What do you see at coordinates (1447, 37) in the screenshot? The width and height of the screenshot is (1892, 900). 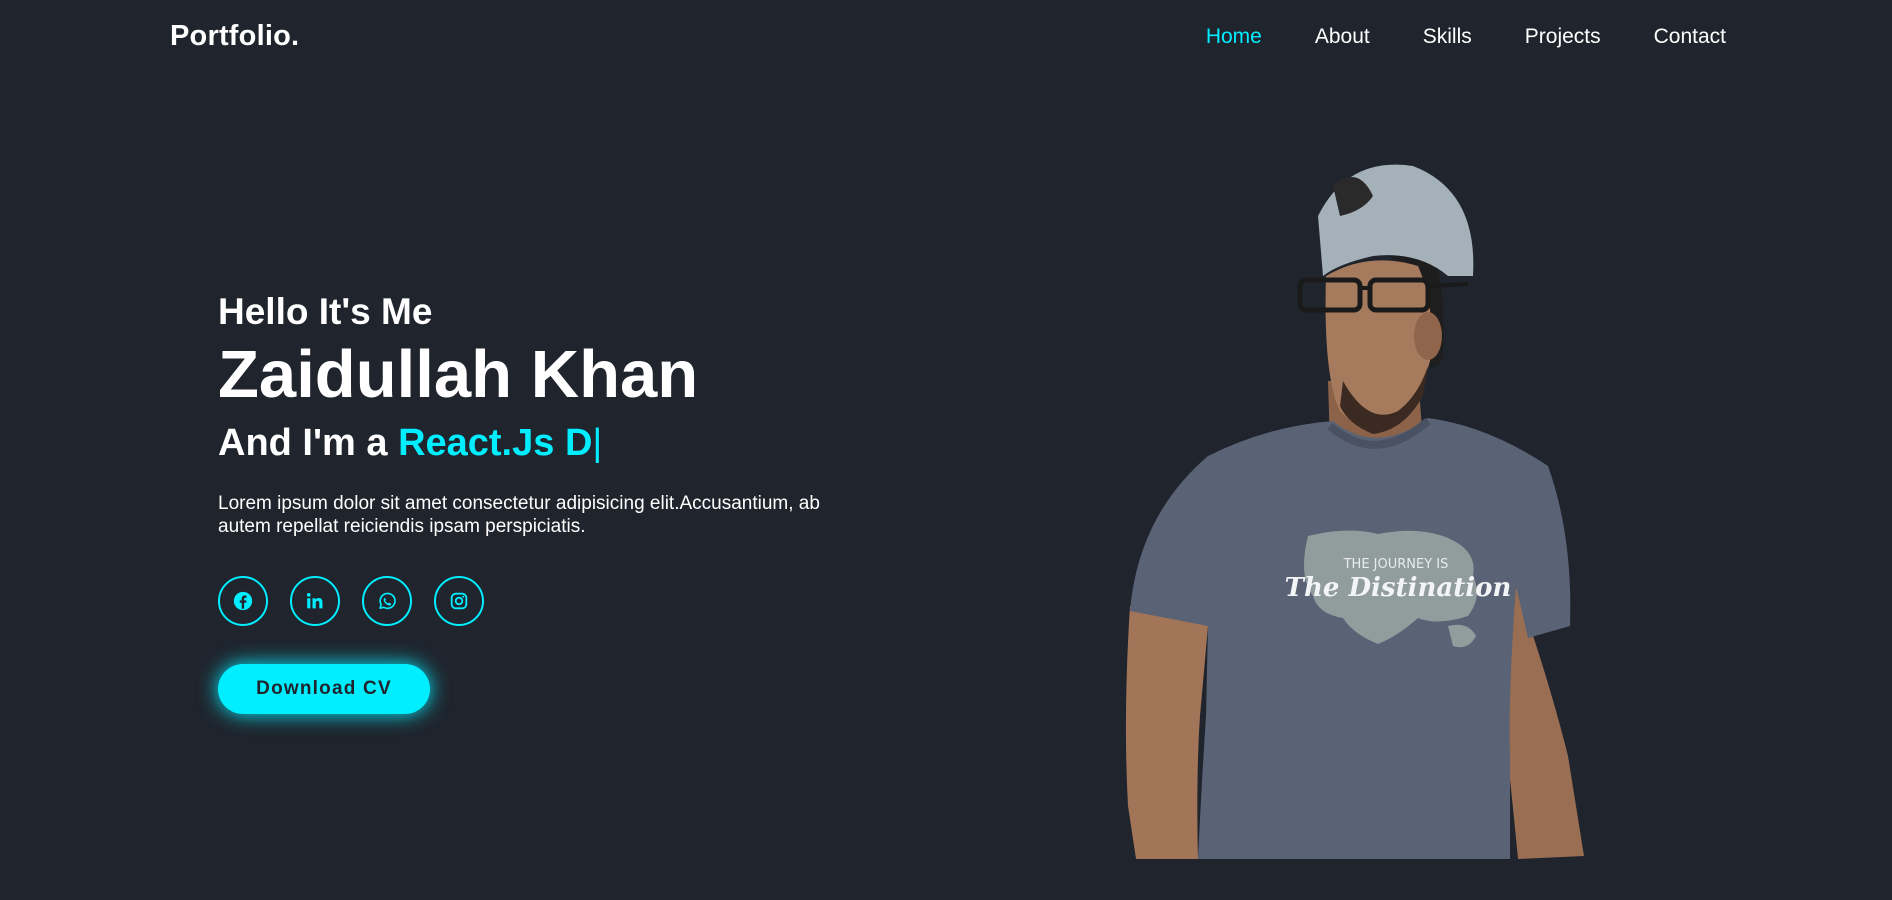 I see `nav-skills: Skills` at bounding box center [1447, 37].